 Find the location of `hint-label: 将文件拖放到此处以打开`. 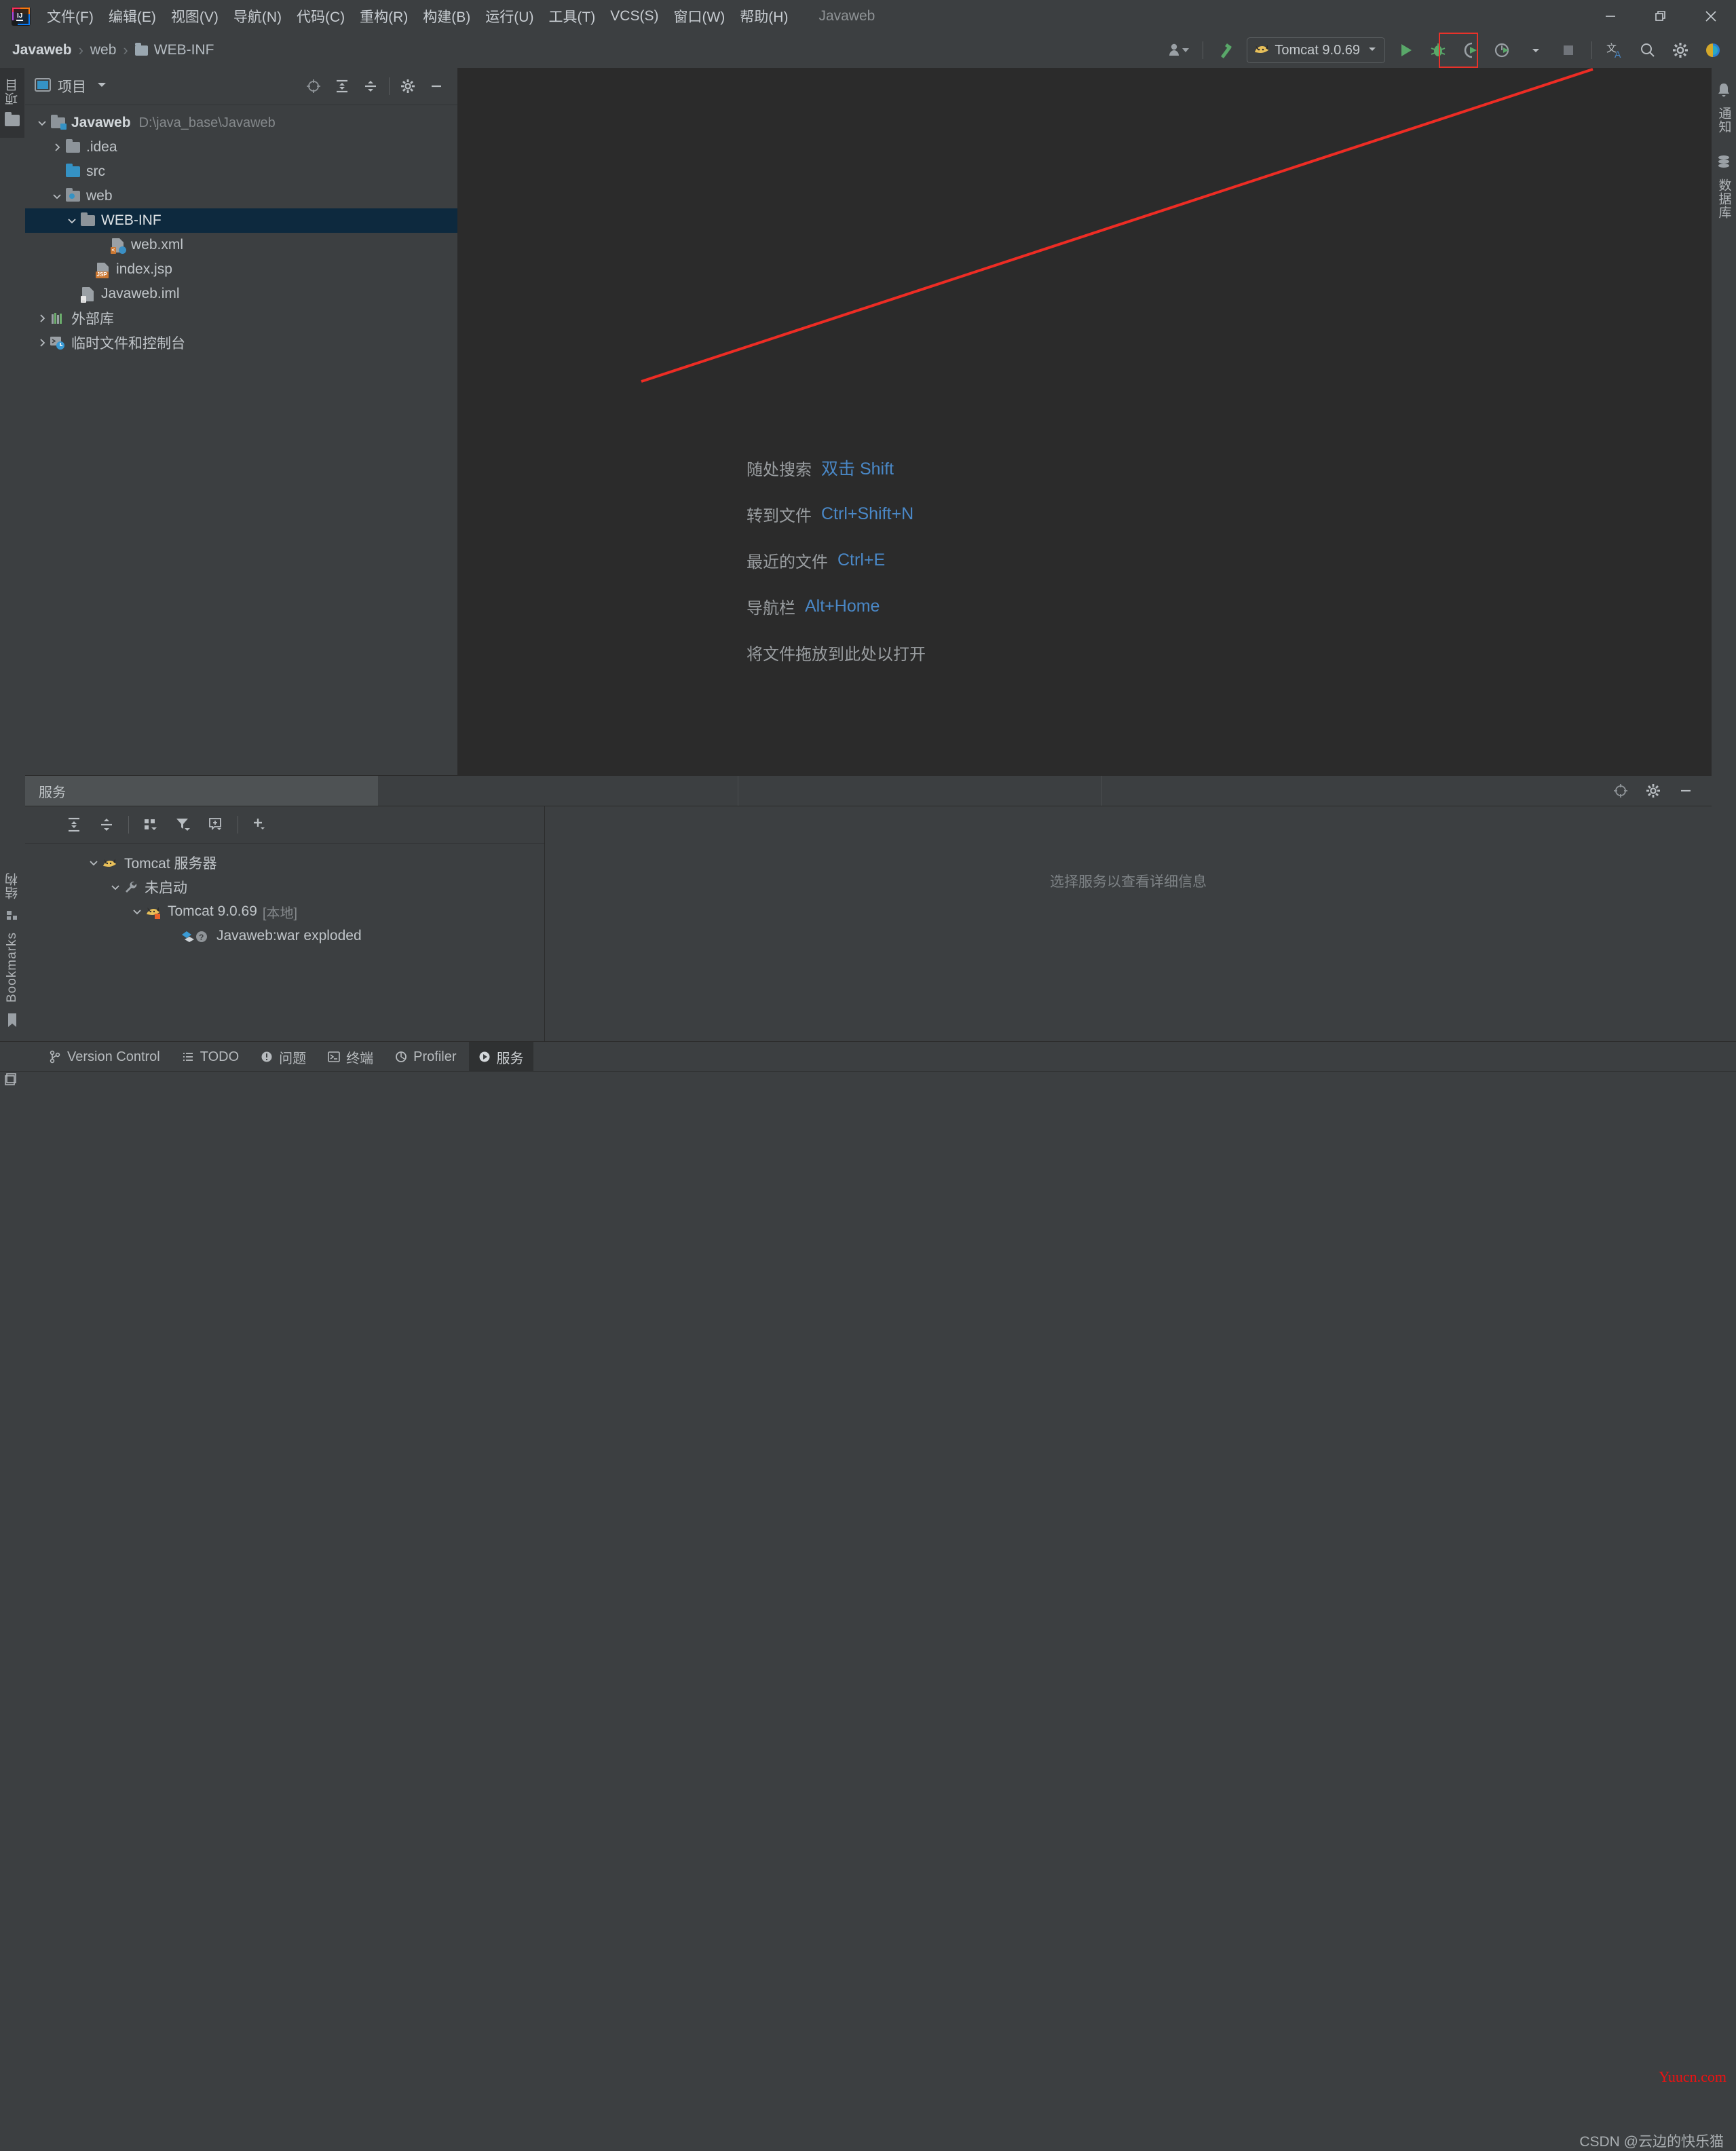

hint-label: 将文件拖放到此处以打开 is located at coordinates (836, 654).